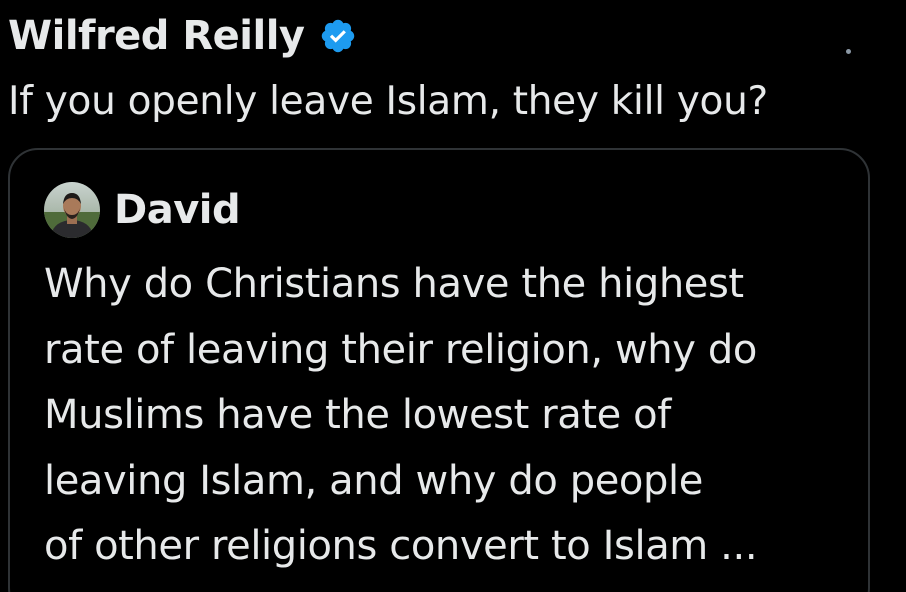 The image size is (906, 592). Describe the element at coordinates (394, 284) in the screenshot. I see `quoted-text-line: Why do Christians have the highest` at that location.